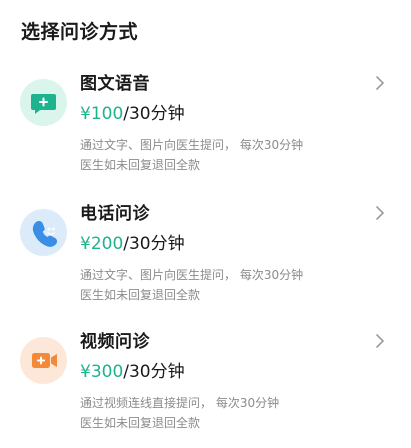 The width and height of the screenshot is (411, 448). I want to click on price-row: ¥300/30分钟, so click(132, 372).